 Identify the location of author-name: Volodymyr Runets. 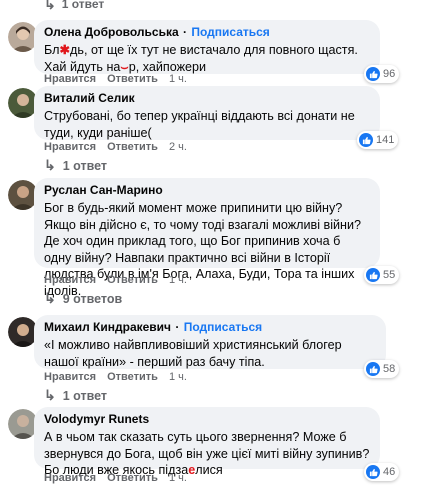
(96, 419).